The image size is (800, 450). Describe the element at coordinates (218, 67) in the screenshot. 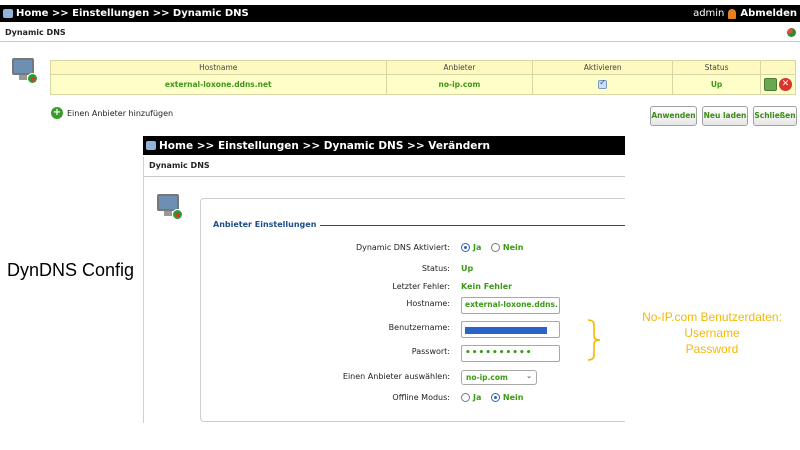

I see `col-header-hostname: Hostname` at that location.